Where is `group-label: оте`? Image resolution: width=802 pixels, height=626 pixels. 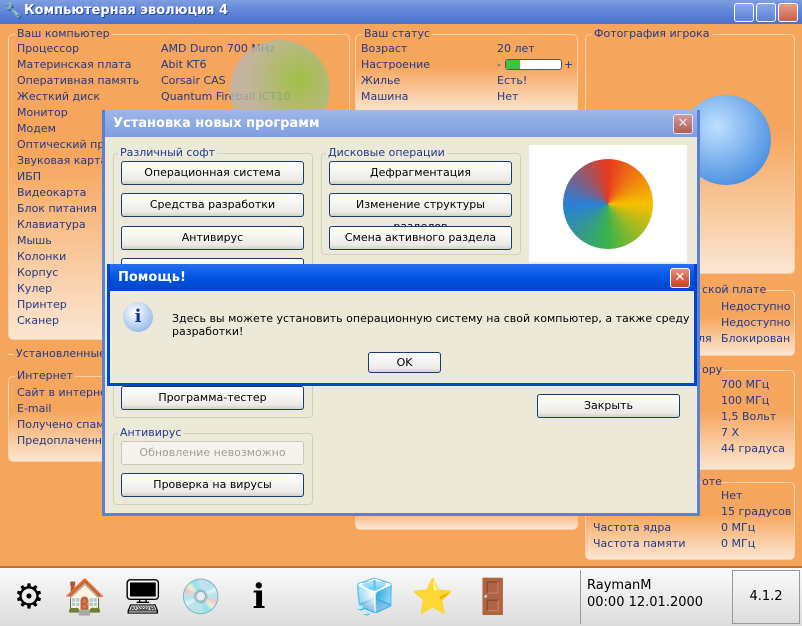
group-label: оте is located at coordinates (712, 481).